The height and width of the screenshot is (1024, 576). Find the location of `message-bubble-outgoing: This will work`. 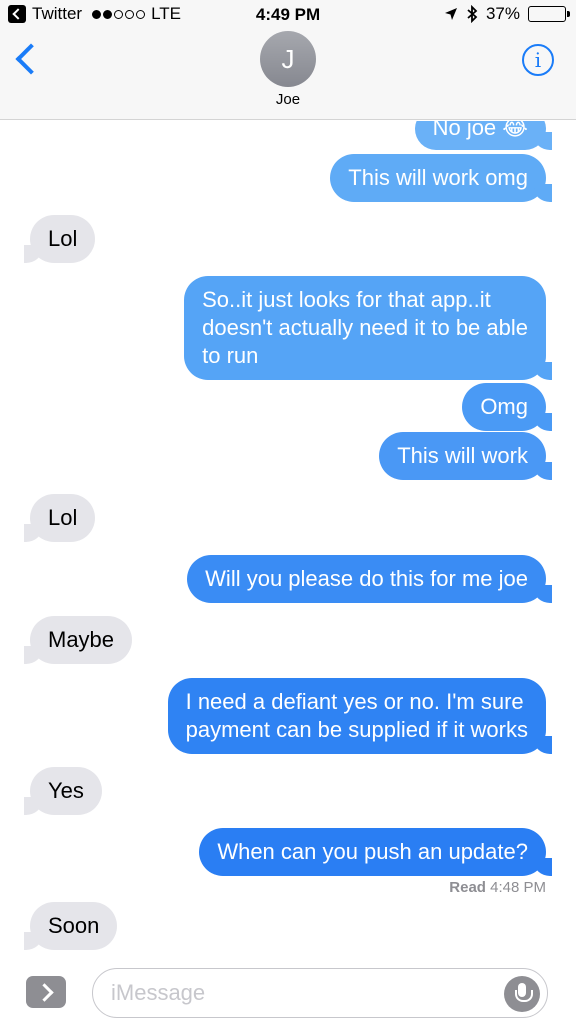

message-bubble-outgoing: This will work is located at coordinates (465, 456).